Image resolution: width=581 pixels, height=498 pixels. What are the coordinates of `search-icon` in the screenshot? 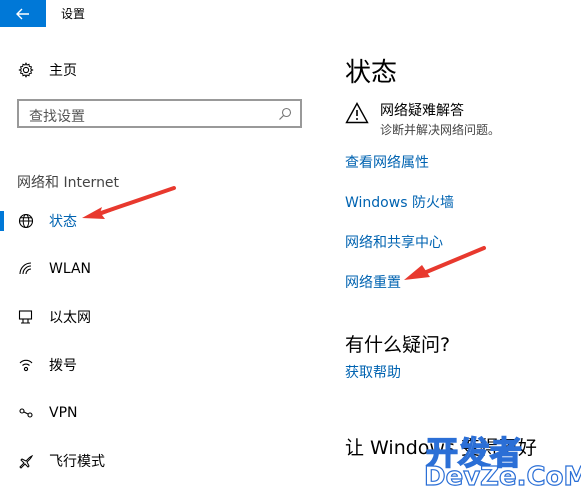 It's located at (285, 115).